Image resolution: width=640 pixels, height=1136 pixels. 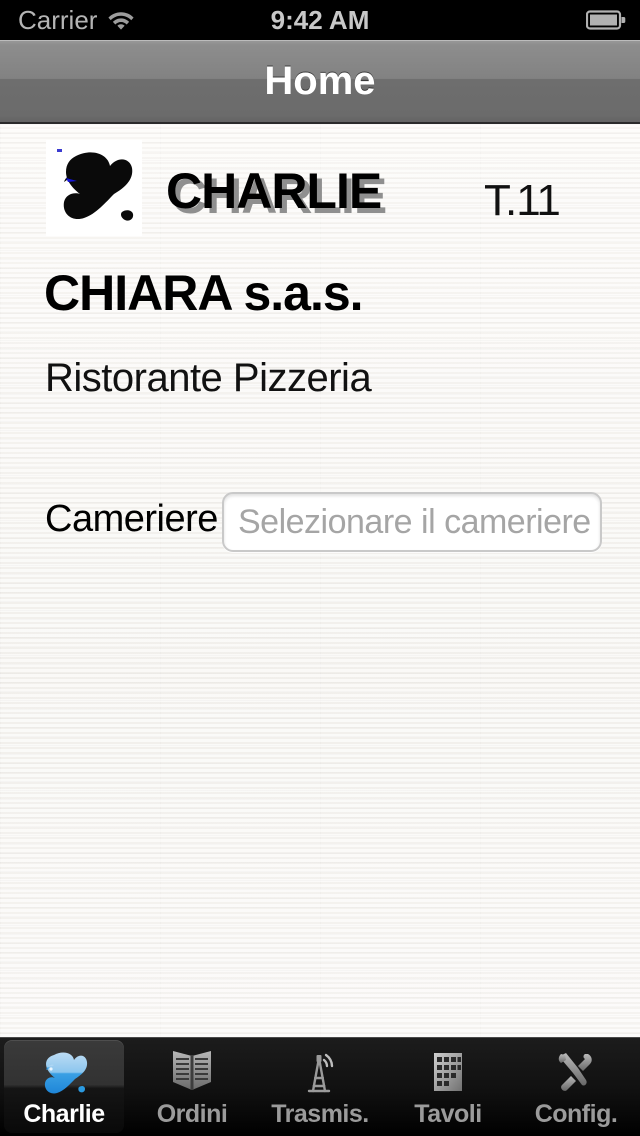 I want to click on charlie-logo-black-icon, so click(x=94, y=188).